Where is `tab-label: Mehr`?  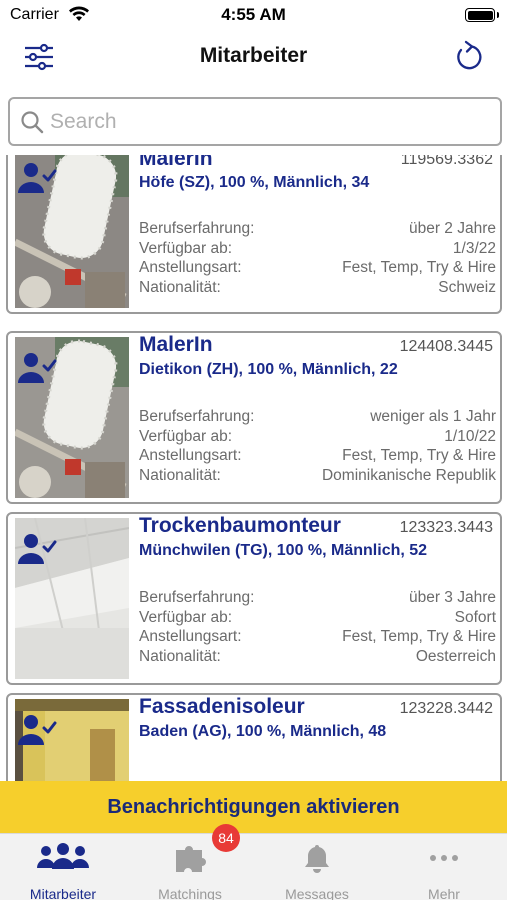
tab-label: Mehr is located at coordinates (444, 893).